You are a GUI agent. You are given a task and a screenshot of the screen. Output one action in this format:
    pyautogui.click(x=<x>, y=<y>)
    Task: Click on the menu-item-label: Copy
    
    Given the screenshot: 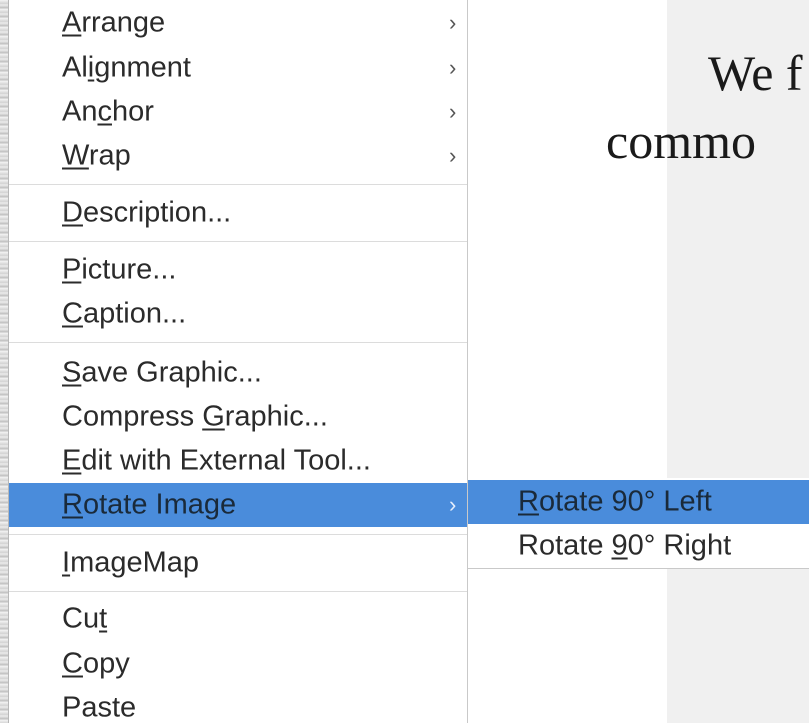 What is the action you would take?
    pyautogui.click(x=96, y=663)
    